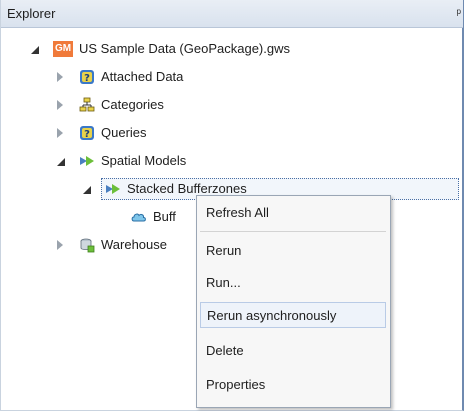 This screenshot has width=464, height=411. What do you see at coordinates (101, 217) in the screenshot?
I see `tree-item-buff: Buff` at bounding box center [101, 217].